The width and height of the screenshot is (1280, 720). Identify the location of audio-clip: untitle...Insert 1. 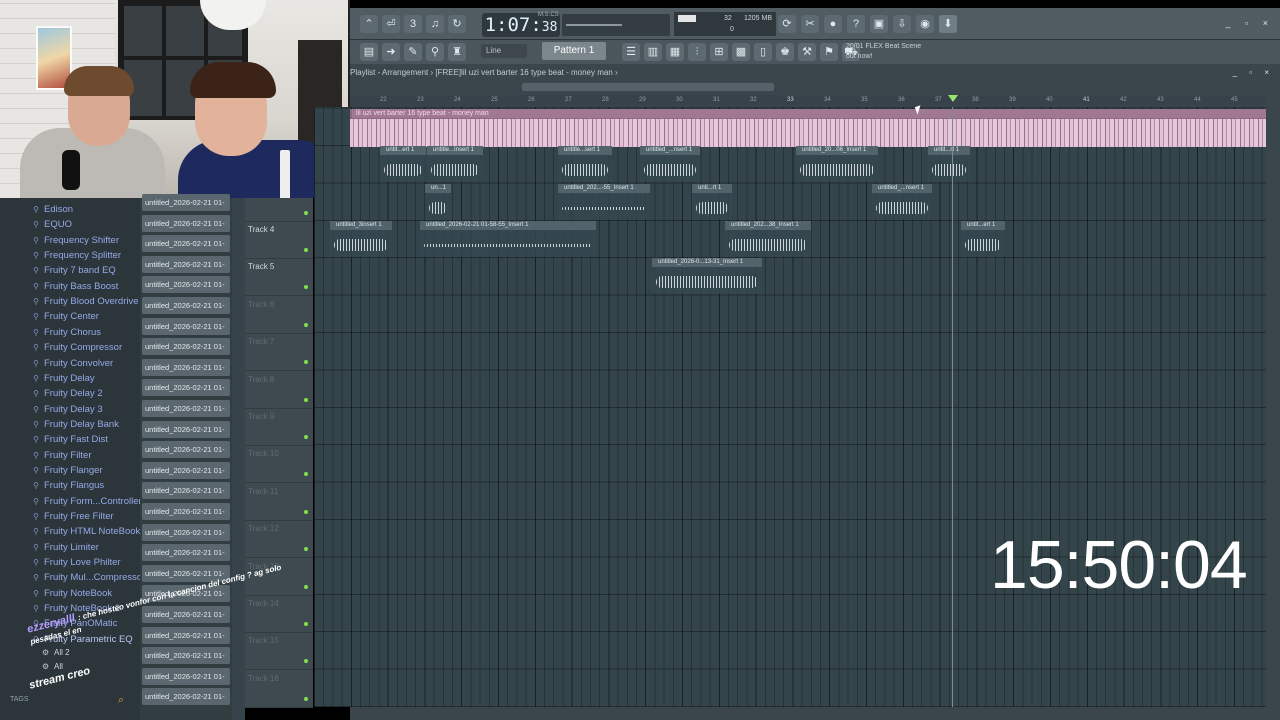
(455, 164).